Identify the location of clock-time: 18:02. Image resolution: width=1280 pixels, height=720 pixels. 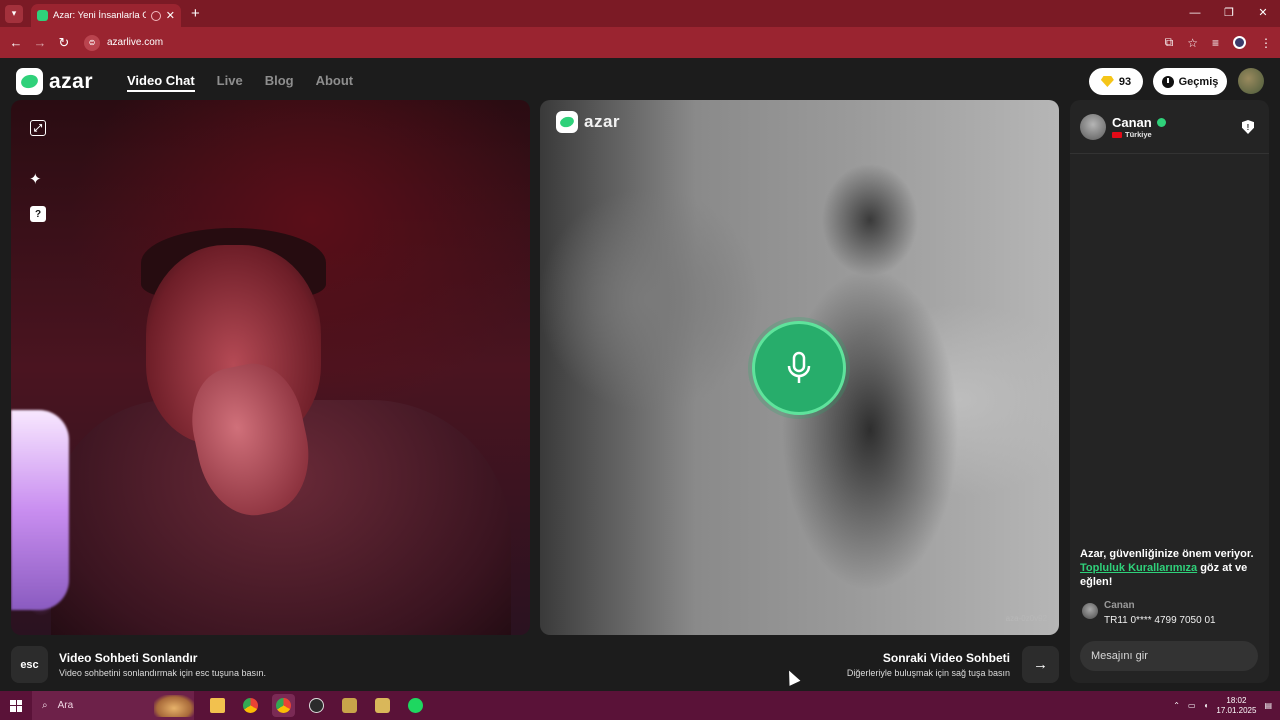
(1236, 700).